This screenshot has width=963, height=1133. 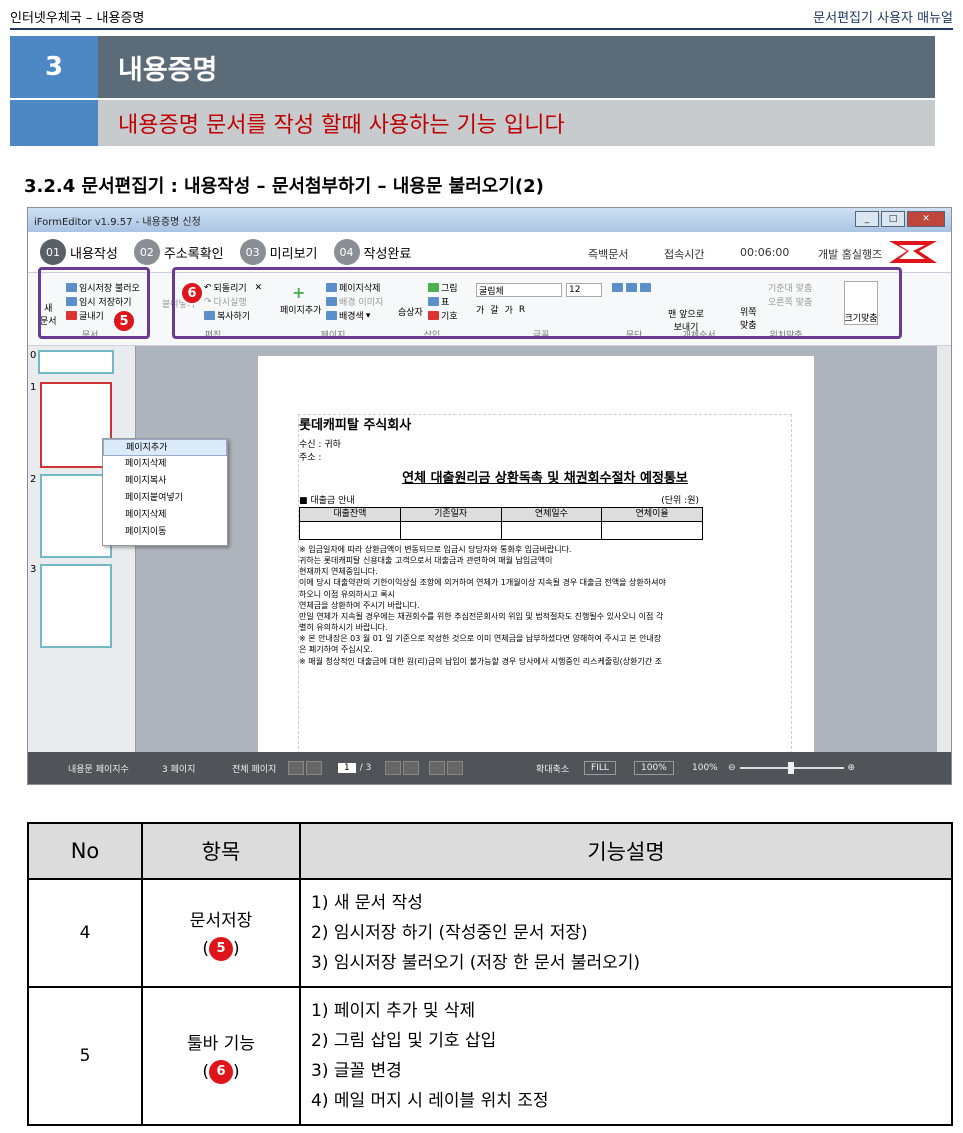 What do you see at coordinates (850, 254) in the screenshot?
I see `status-user: 개발 홈실행즈` at bounding box center [850, 254].